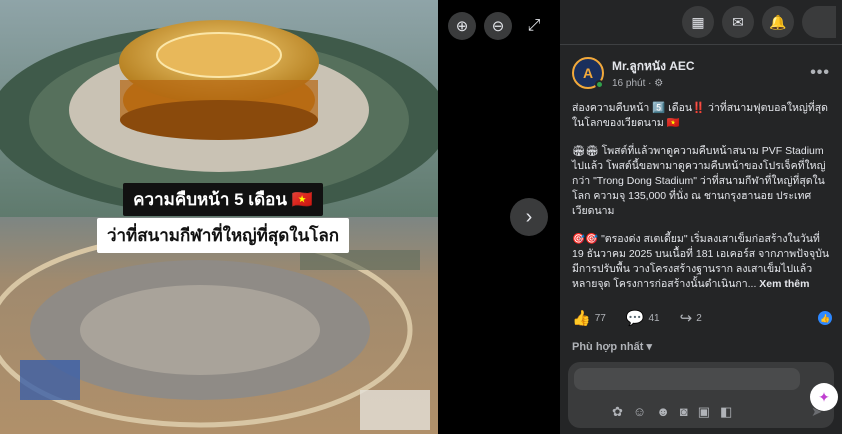  I want to click on author-avatar: A, so click(588, 73).